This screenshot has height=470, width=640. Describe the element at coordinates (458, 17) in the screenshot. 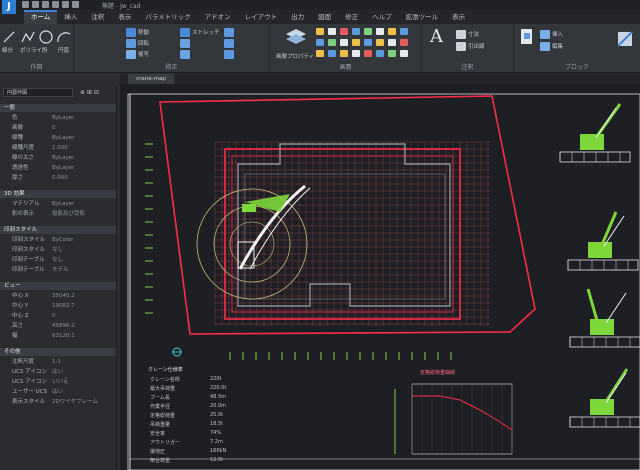

I see `tab-12: 表示` at that location.